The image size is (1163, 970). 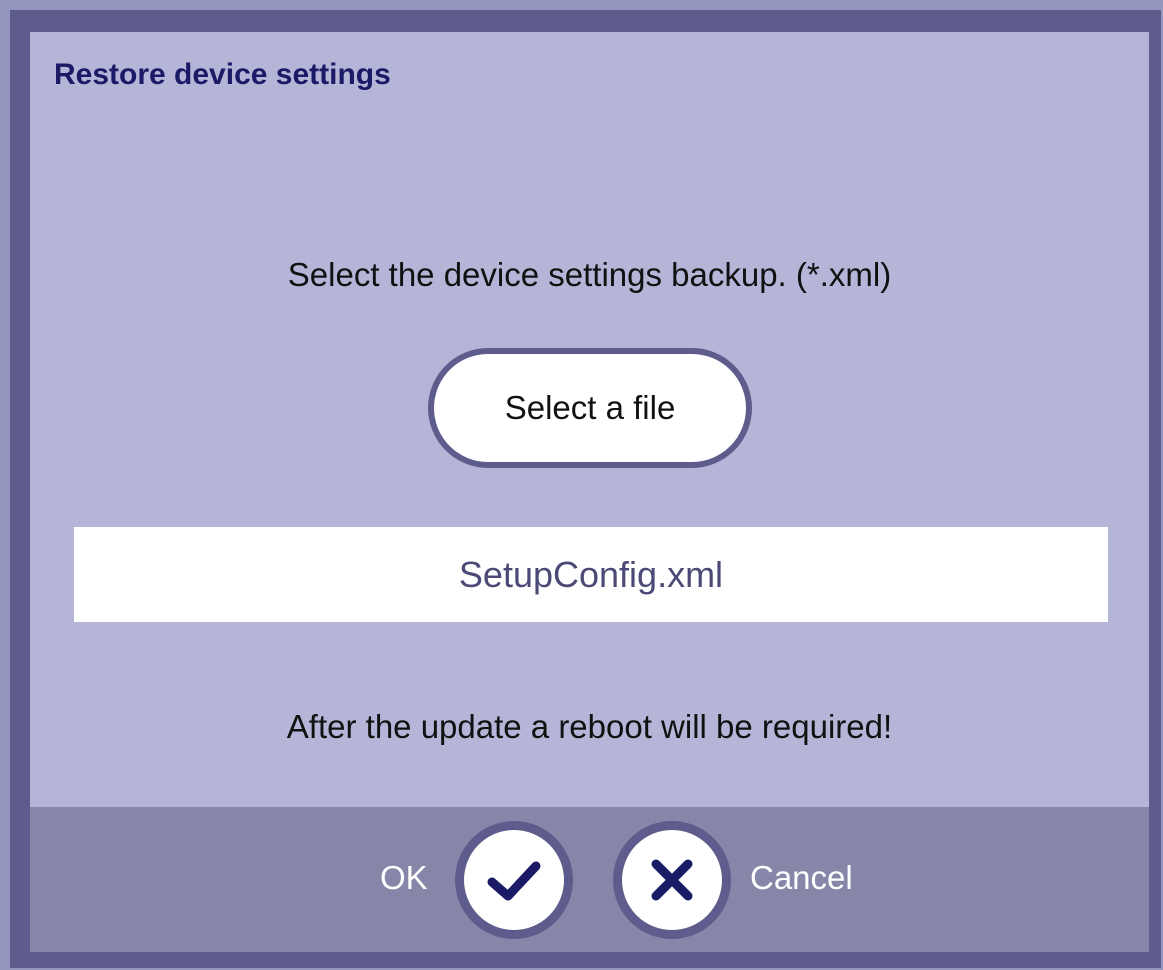 What do you see at coordinates (591, 574) in the screenshot?
I see `selected-file-field: SetupConfig.xml` at bounding box center [591, 574].